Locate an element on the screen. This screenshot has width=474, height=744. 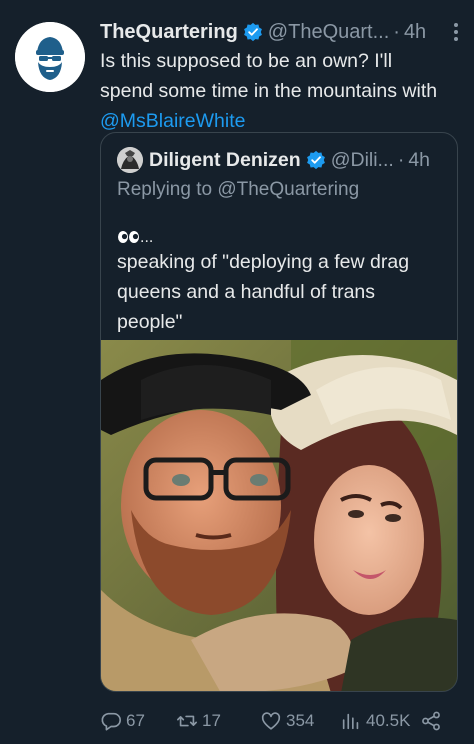
share-icon is located at coordinates (431, 721).